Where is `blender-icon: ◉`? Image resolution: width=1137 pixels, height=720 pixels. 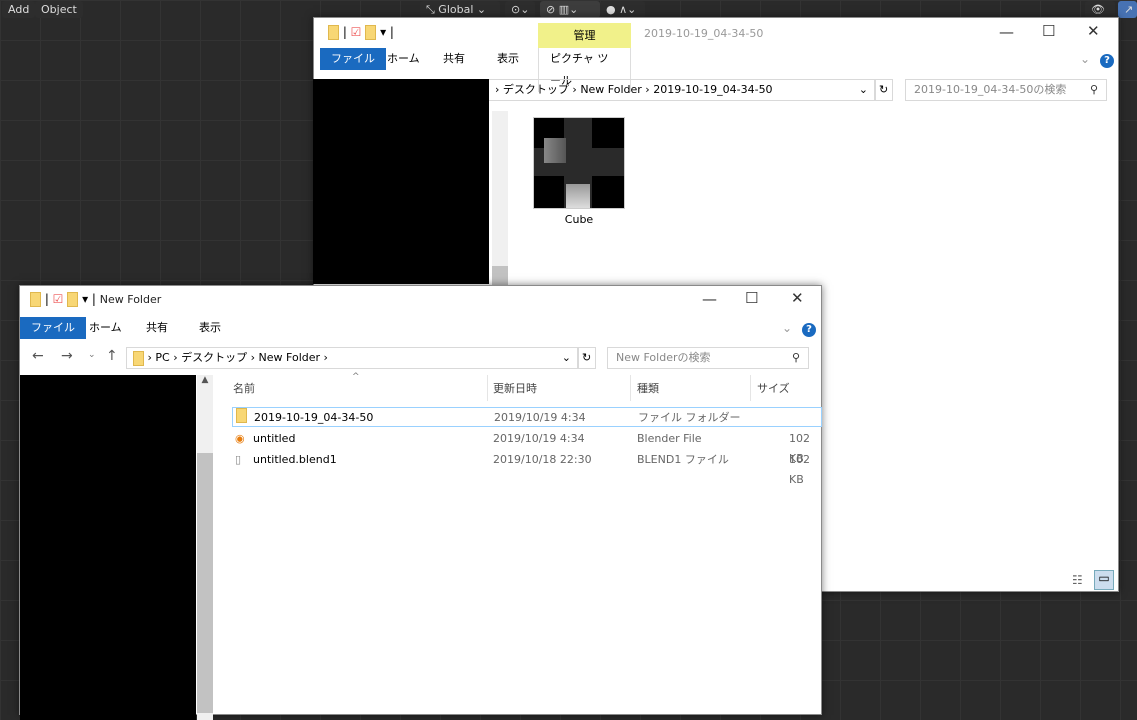 blender-icon: ◉ is located at coordinates (240, 438).